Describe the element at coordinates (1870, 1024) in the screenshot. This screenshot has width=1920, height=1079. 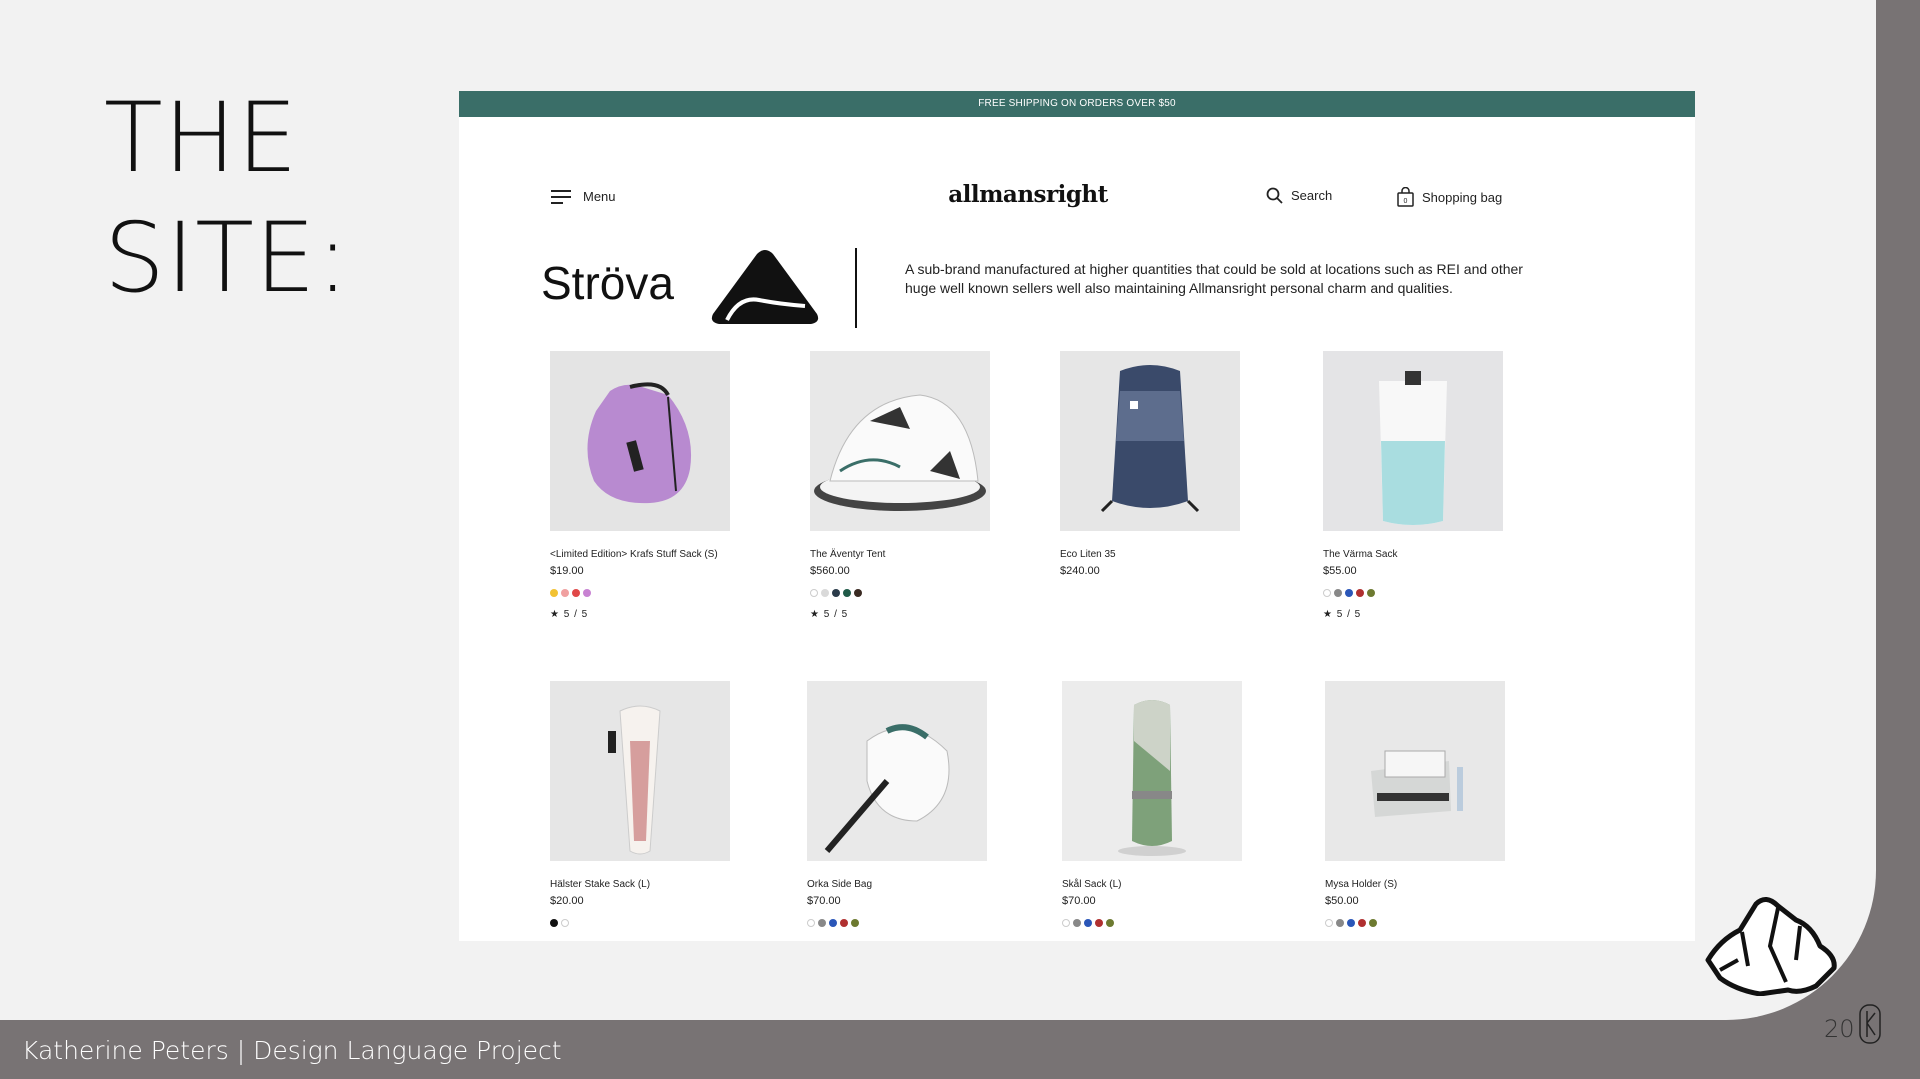
I see `monogram-icon` at that location.